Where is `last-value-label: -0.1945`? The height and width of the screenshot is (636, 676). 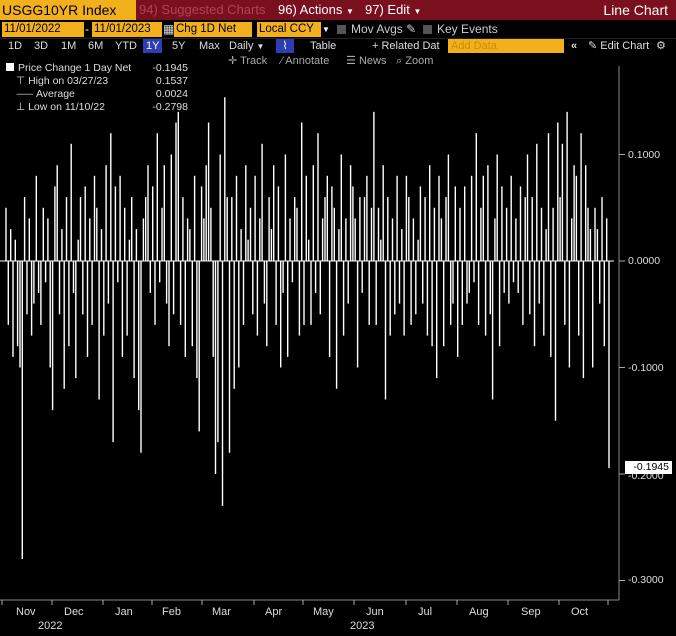 last-value-label: -0.1945 is located at coordinates (648, 467).